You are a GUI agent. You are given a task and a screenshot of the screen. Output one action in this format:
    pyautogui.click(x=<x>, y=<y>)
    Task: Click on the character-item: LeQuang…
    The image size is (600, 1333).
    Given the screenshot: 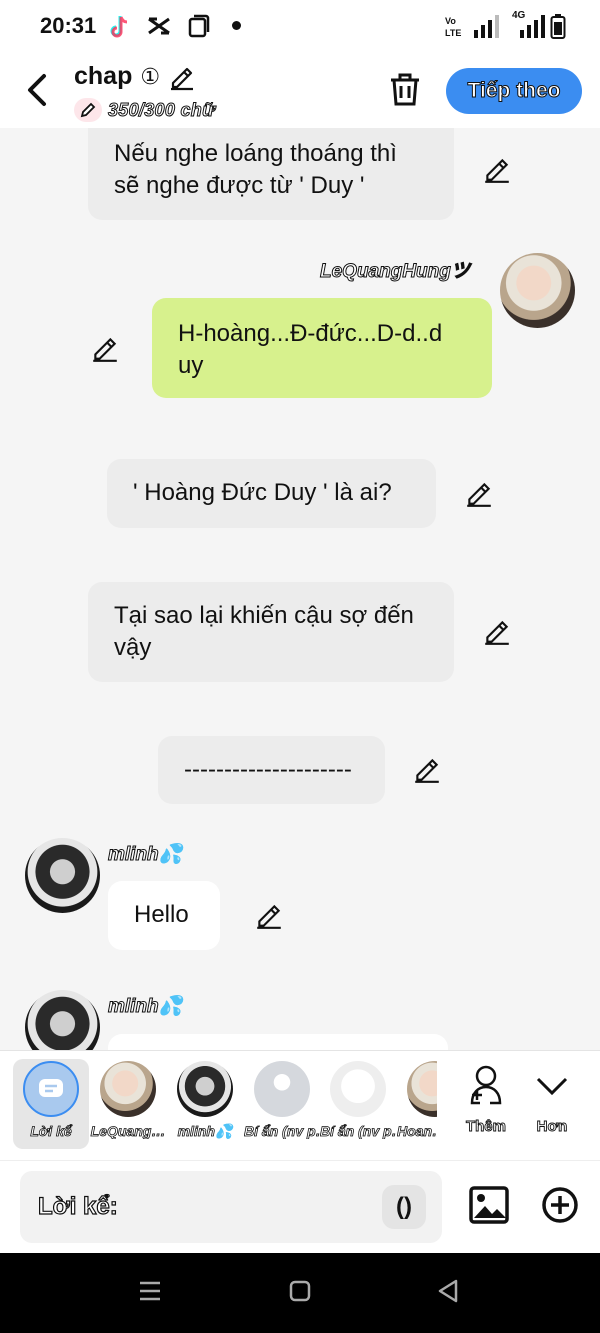 What is the action you would take?
    pyautogui.click(x=128, y=1100)
    